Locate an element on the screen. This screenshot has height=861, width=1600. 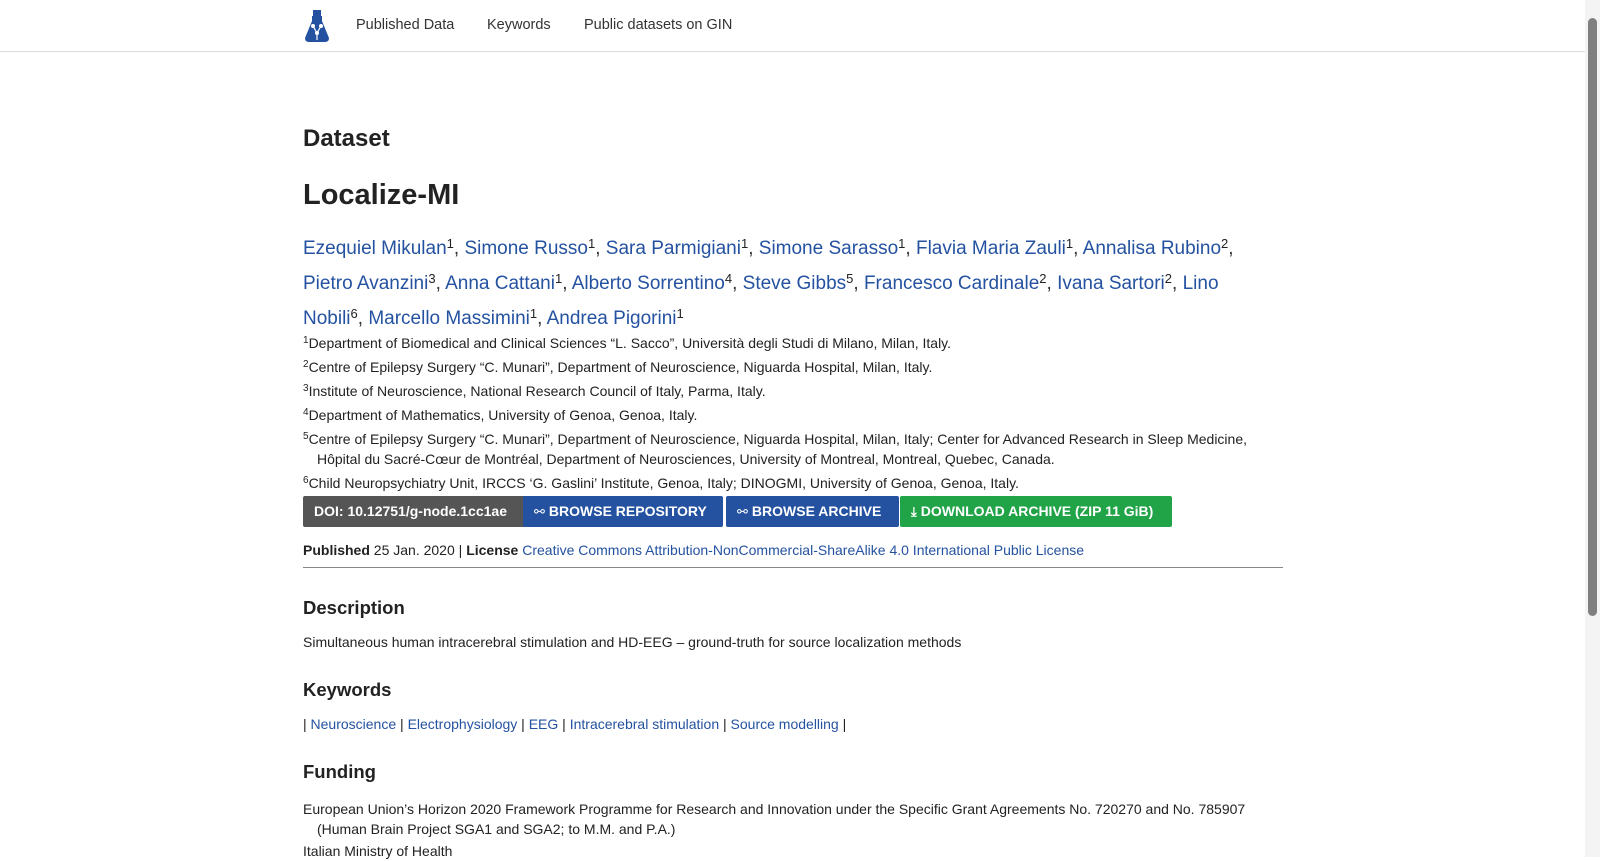
author-link: Pietro Avanzini is located at coordinates (365, 283).